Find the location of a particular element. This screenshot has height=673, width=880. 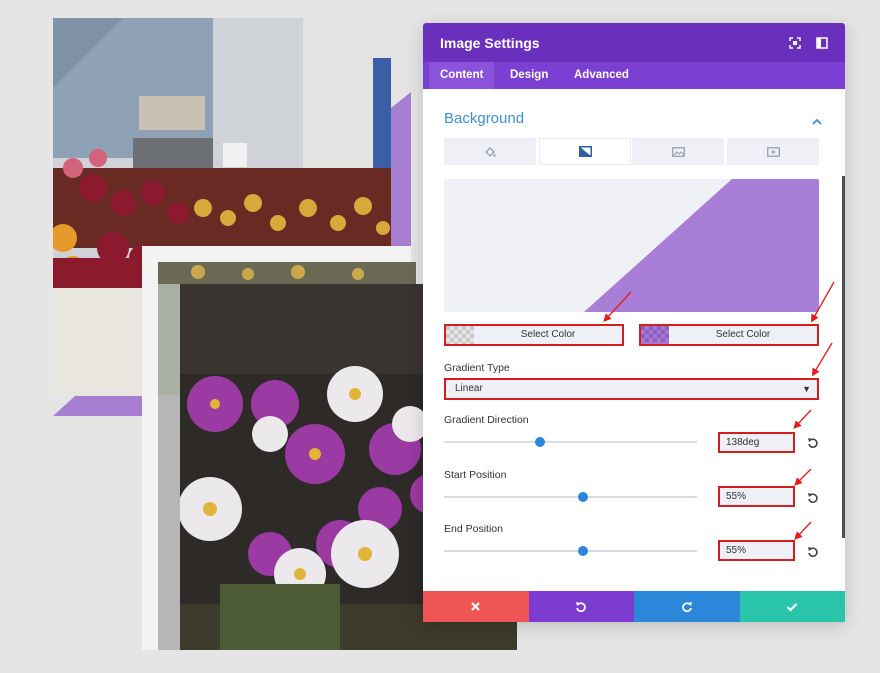

save-button is located at coordinates (792, 606).